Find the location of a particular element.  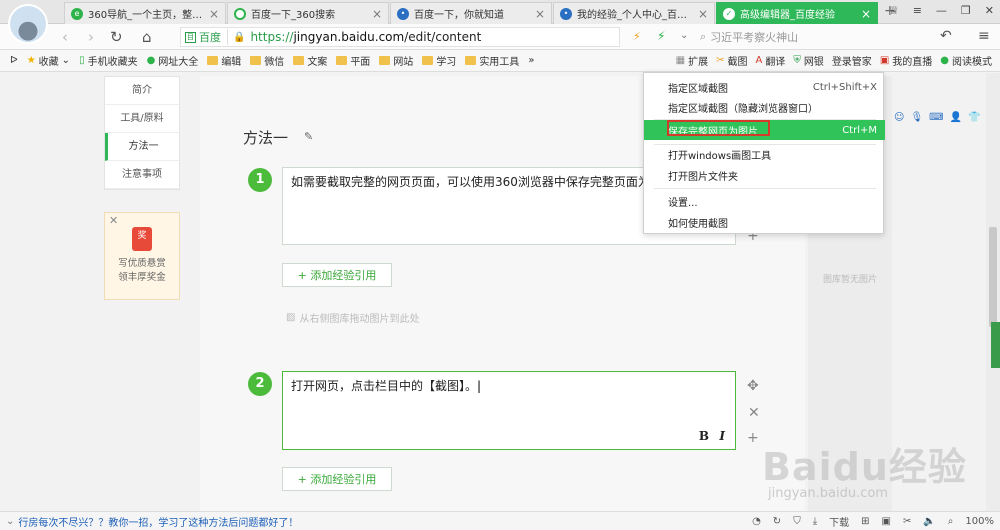

tab-360-search: 百度一下_360搜索 × is located at coordinates (308, 13).